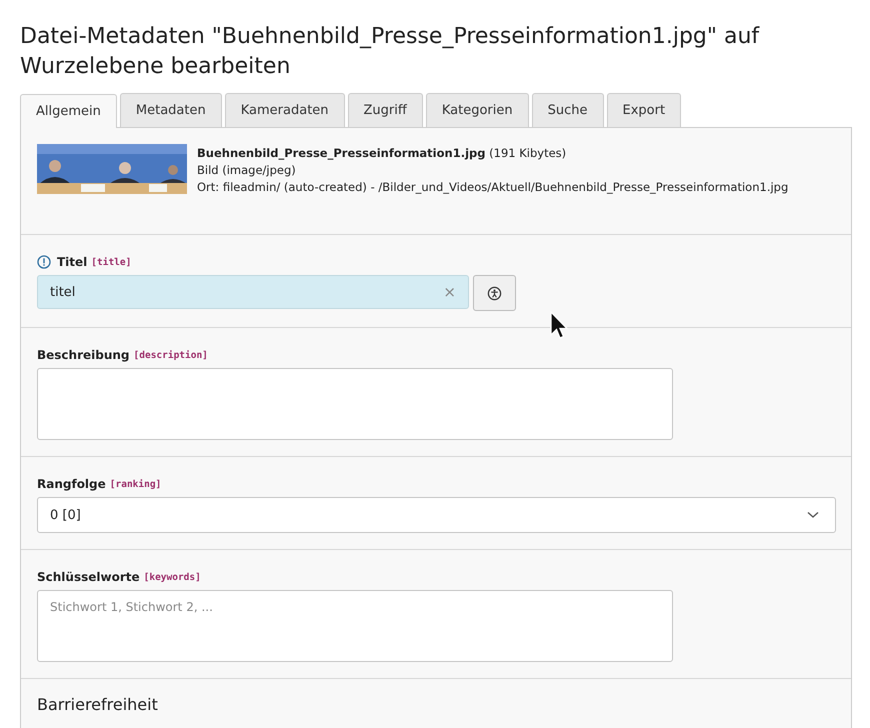 The height and width of the screenshot is (728, 870). Describe the element at coordinates (171, 355) in the screenshot. I see `field-key: [description]` at that location.